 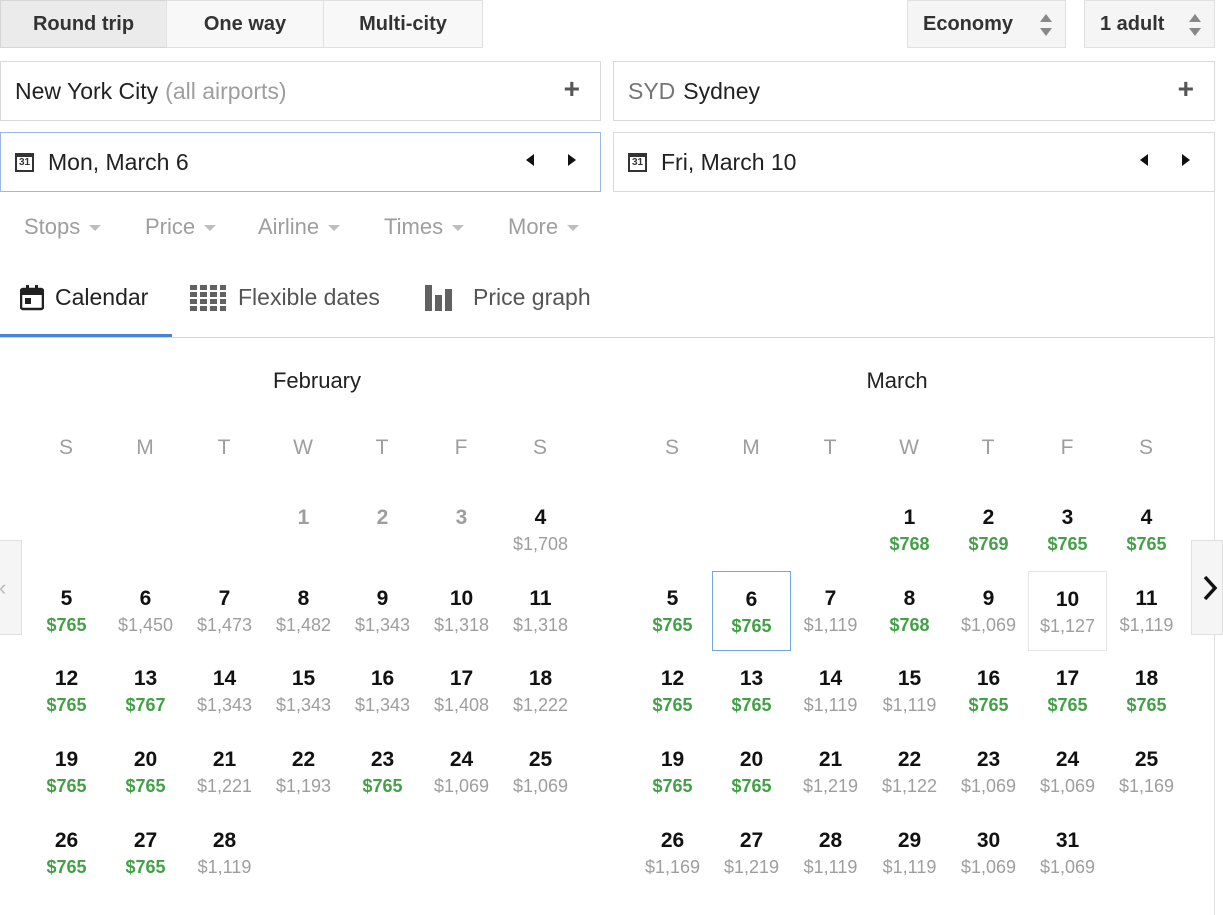 I want to click on calendar-day: 7 $1,119, so click(x=830, y=611).